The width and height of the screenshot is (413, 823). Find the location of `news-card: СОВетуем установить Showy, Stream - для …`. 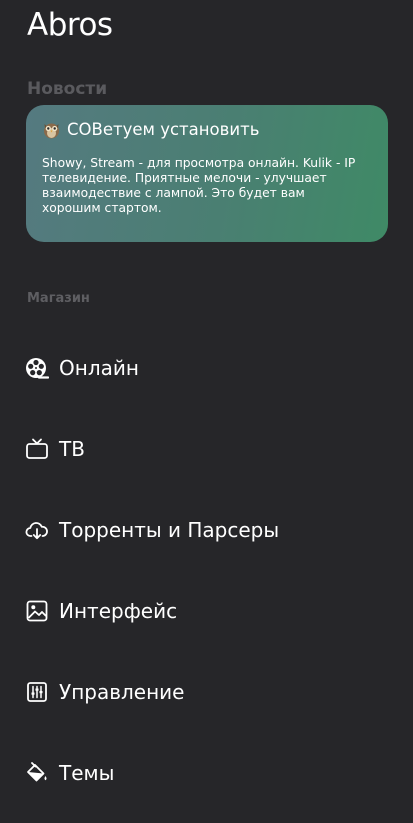

news-card: СОВетуем установить Showy, Stream - для … is located at coordinates (207, 173).